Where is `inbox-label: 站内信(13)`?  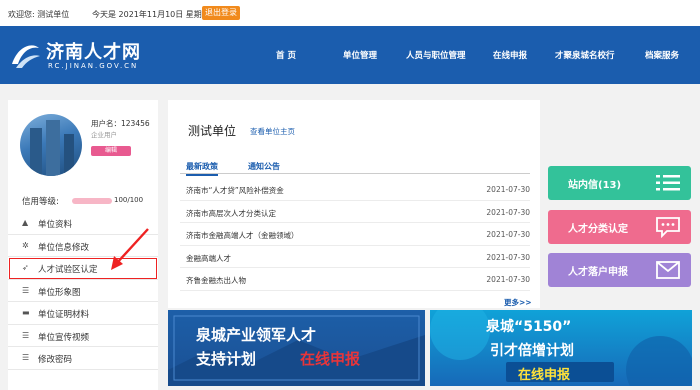 inbox-label: 站内信(13) is located at coordinates (595, 185).